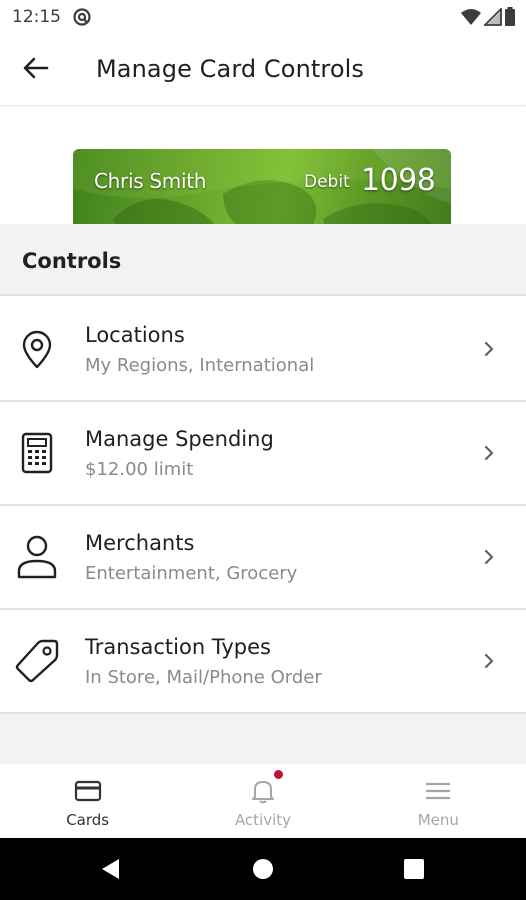 The height and width of the screenshot is (900, 526). I want to click on at-sign-icon, so click(82, 17).